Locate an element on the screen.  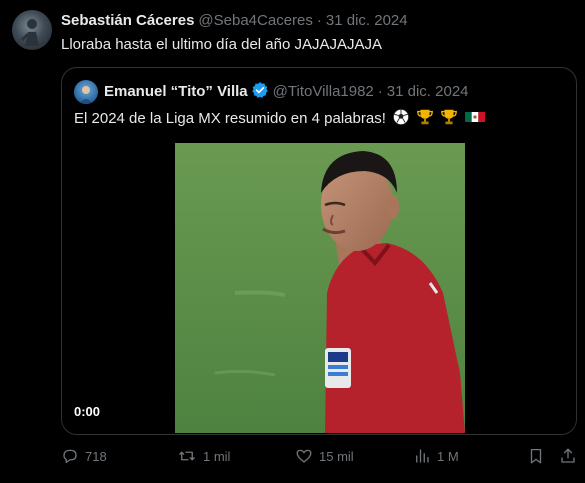
quoted-date: 31 dic. 2024 is located at coordinates (427, 91).